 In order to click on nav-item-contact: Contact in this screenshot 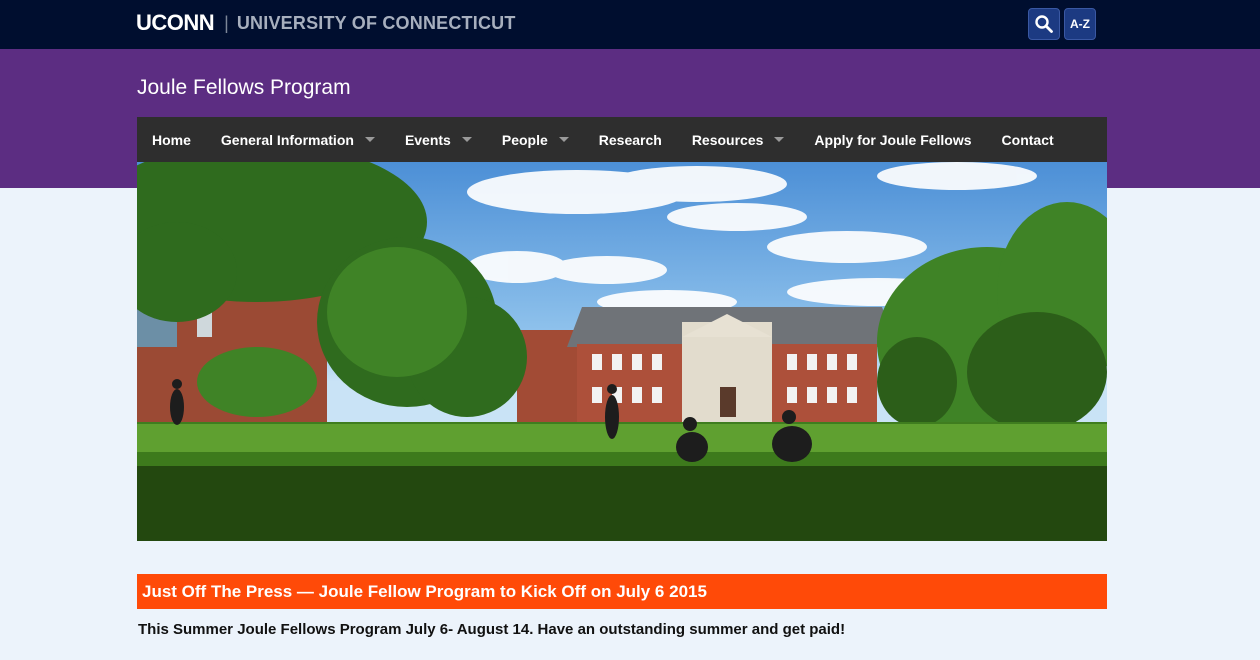, I will do `click(1028, 139)`.